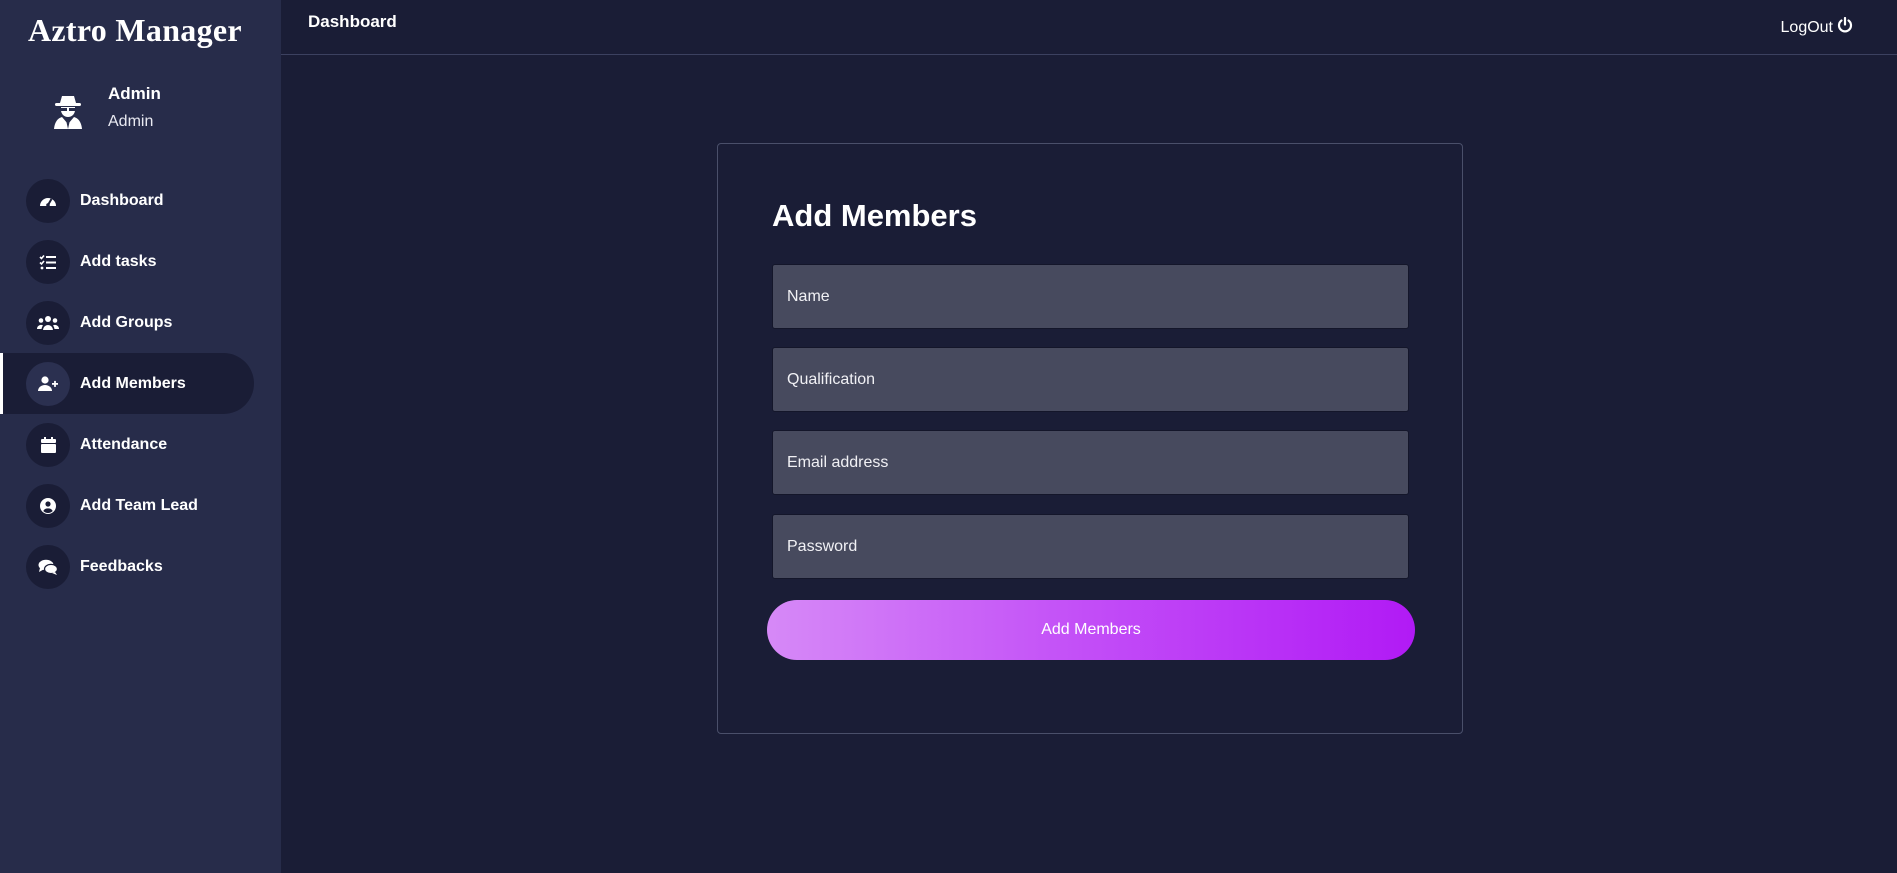 This screenshot has width=1897, height=873. I want to click on tachometer-icon, so click(48, 200).